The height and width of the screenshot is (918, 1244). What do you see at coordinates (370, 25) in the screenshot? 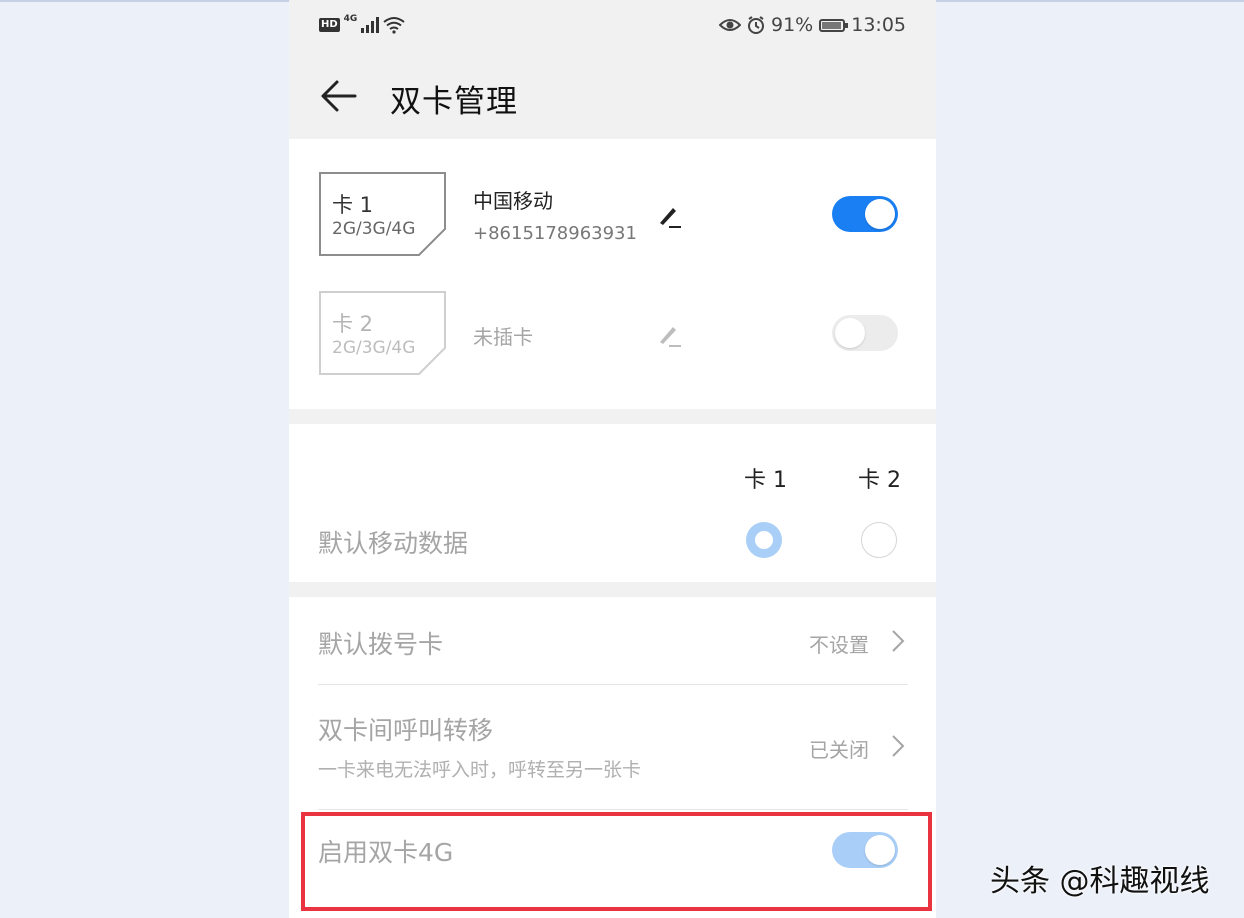
I see `signal-icon` at bounding box center [370, 25].